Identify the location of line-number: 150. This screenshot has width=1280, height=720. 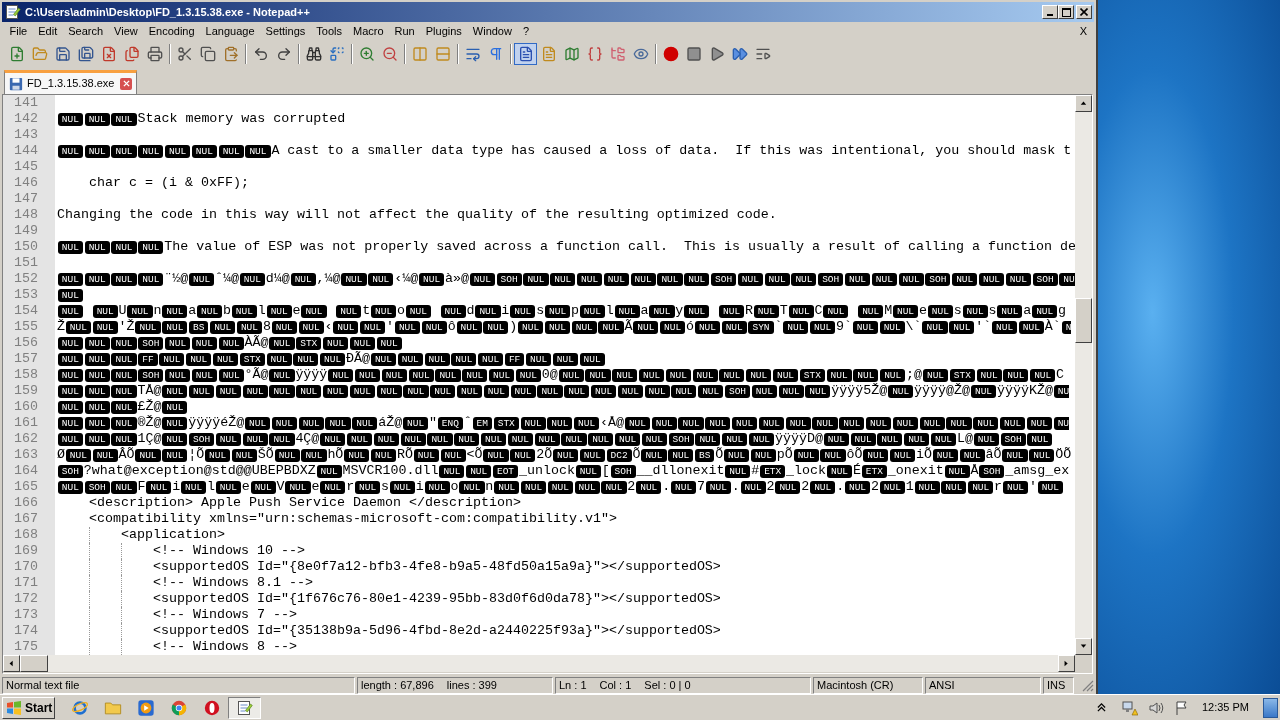
(26, 247).